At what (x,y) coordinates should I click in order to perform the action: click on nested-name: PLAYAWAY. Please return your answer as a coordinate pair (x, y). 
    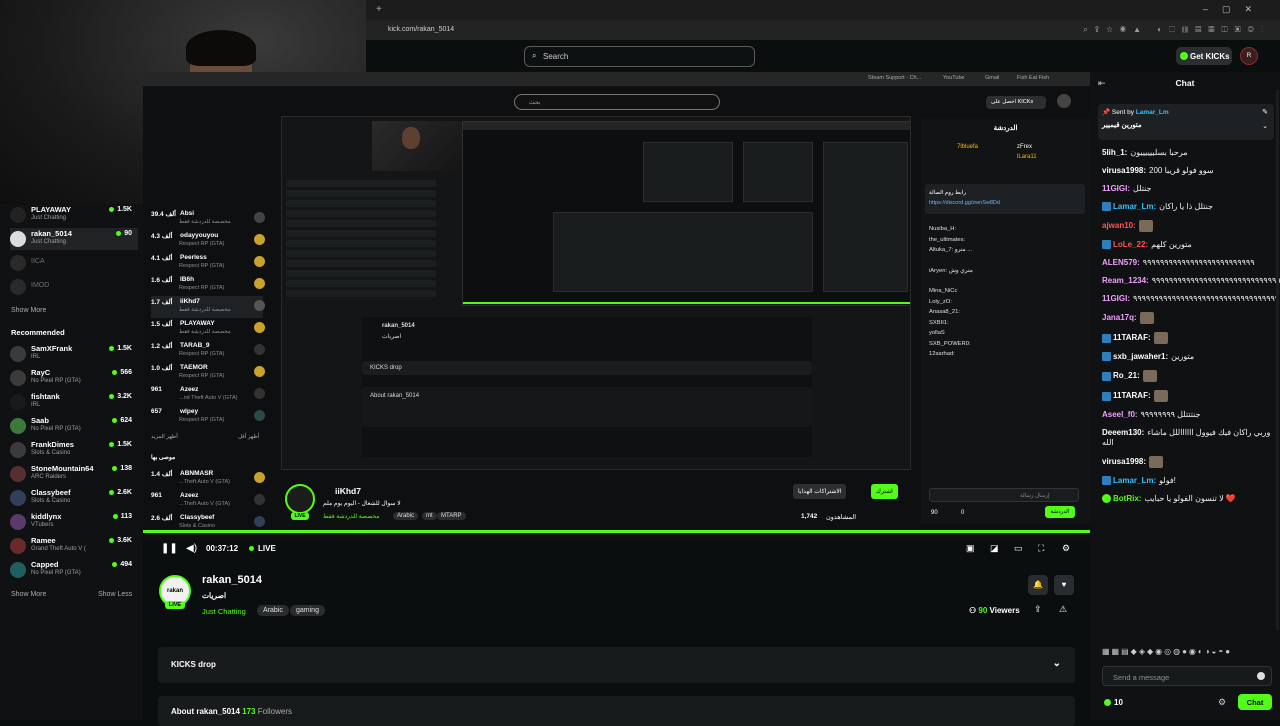
    Looking at the image, I should click on (197, 323).